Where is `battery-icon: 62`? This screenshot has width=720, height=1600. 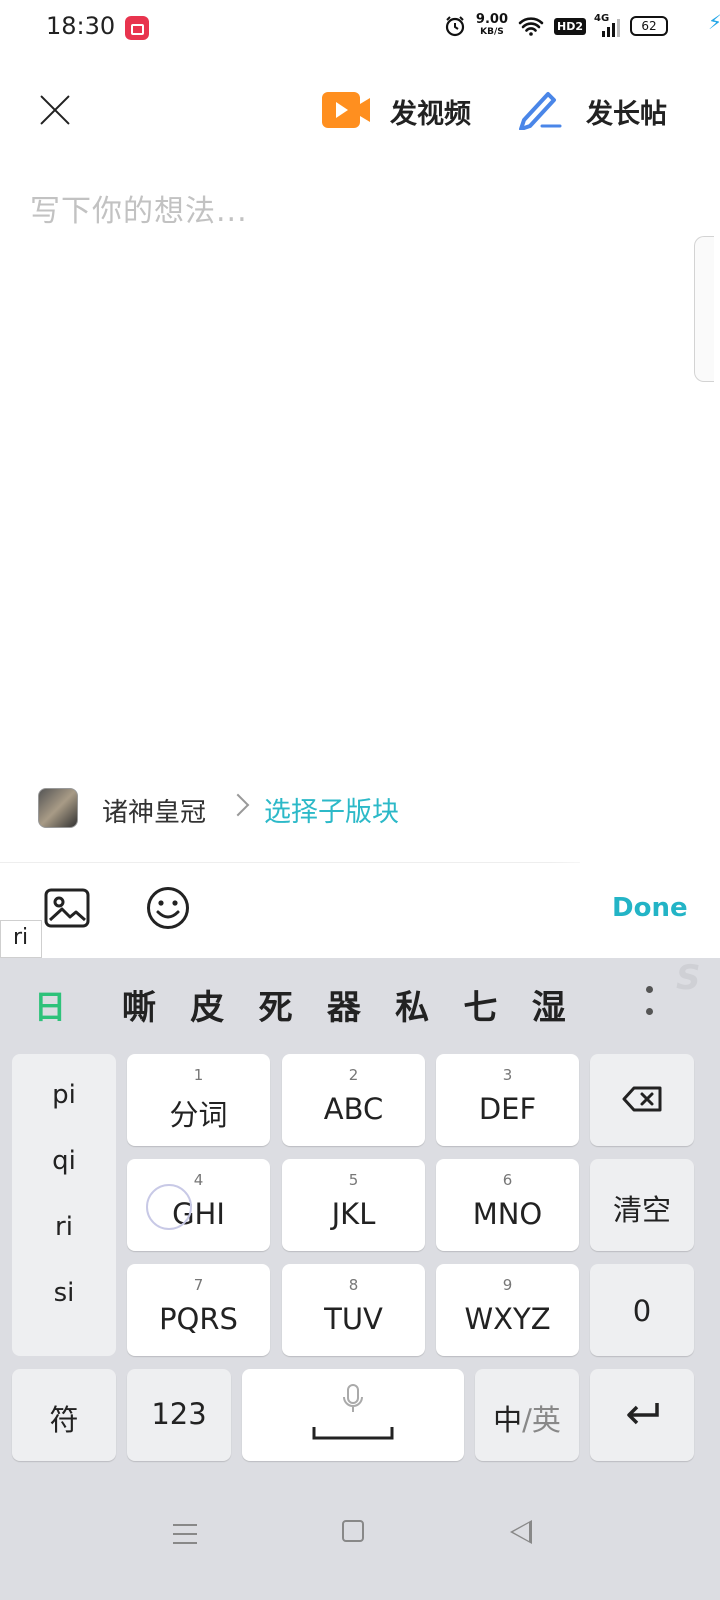 battery-icon: 62 is located at coordinates (649, 26).